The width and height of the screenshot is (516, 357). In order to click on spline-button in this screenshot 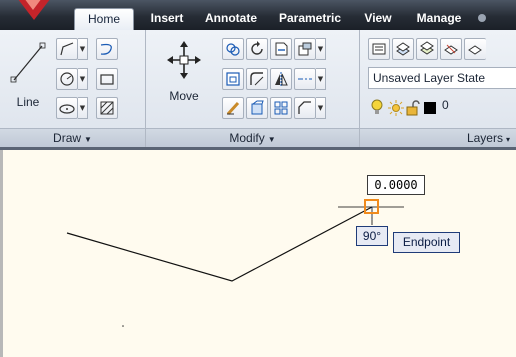, I will do `click(107, 49)`.